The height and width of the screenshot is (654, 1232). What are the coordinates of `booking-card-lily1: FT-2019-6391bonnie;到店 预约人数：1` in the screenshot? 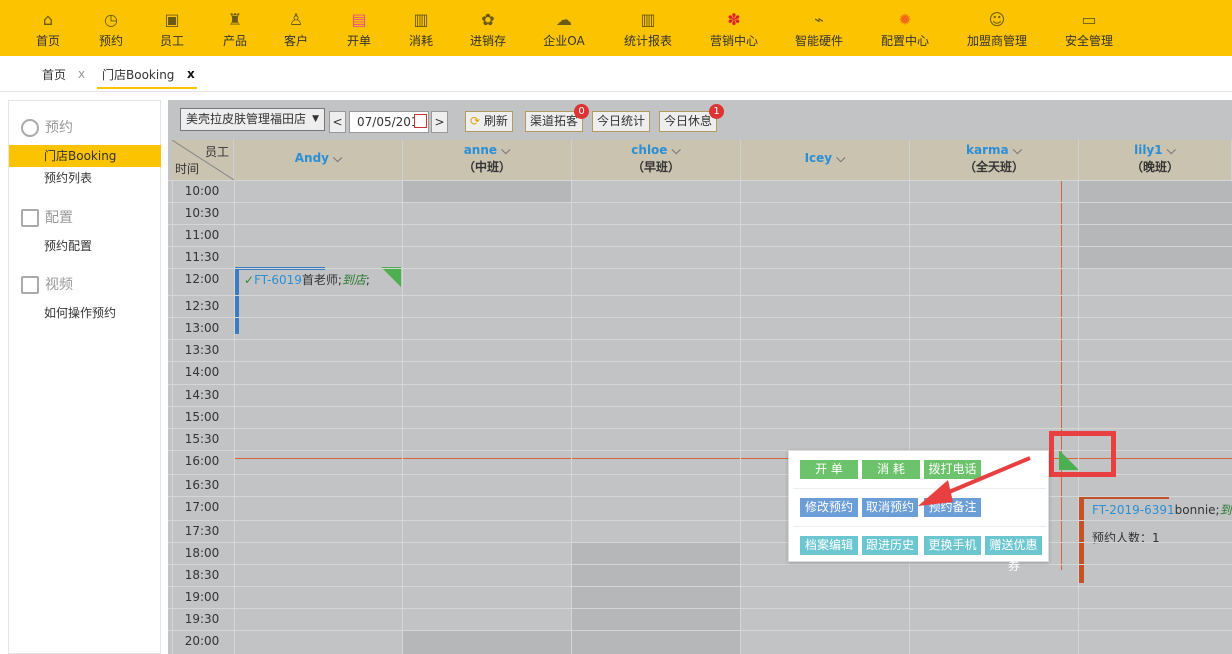 It's located at (1155, 539).